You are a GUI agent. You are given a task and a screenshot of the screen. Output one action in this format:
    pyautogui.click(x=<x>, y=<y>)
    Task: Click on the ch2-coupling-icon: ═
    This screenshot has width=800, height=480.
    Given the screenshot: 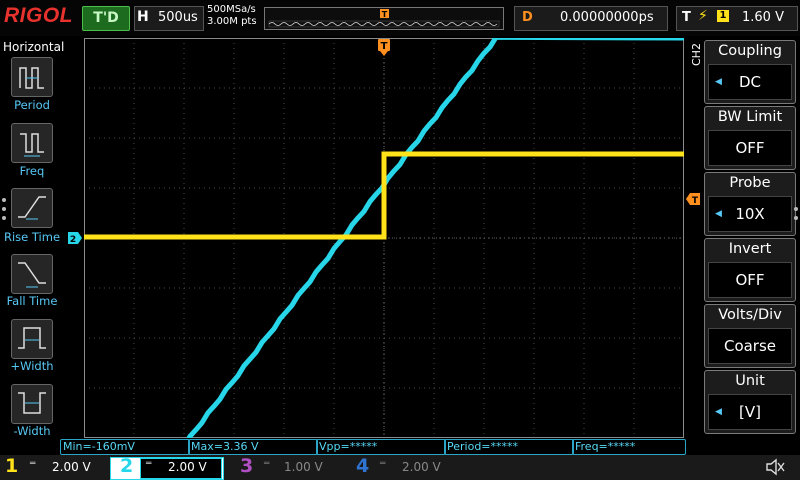 What is the action you would take?
    pyautogui.click(x=149, y=464)
    